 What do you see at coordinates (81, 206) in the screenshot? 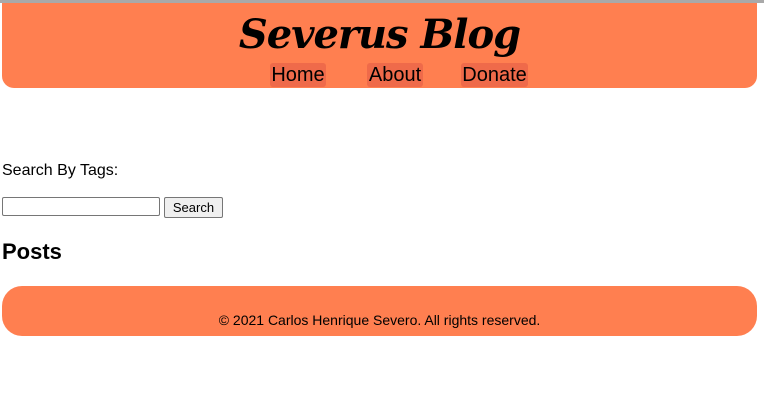
I see `search-tags-input` at bounding box center [81, 206].